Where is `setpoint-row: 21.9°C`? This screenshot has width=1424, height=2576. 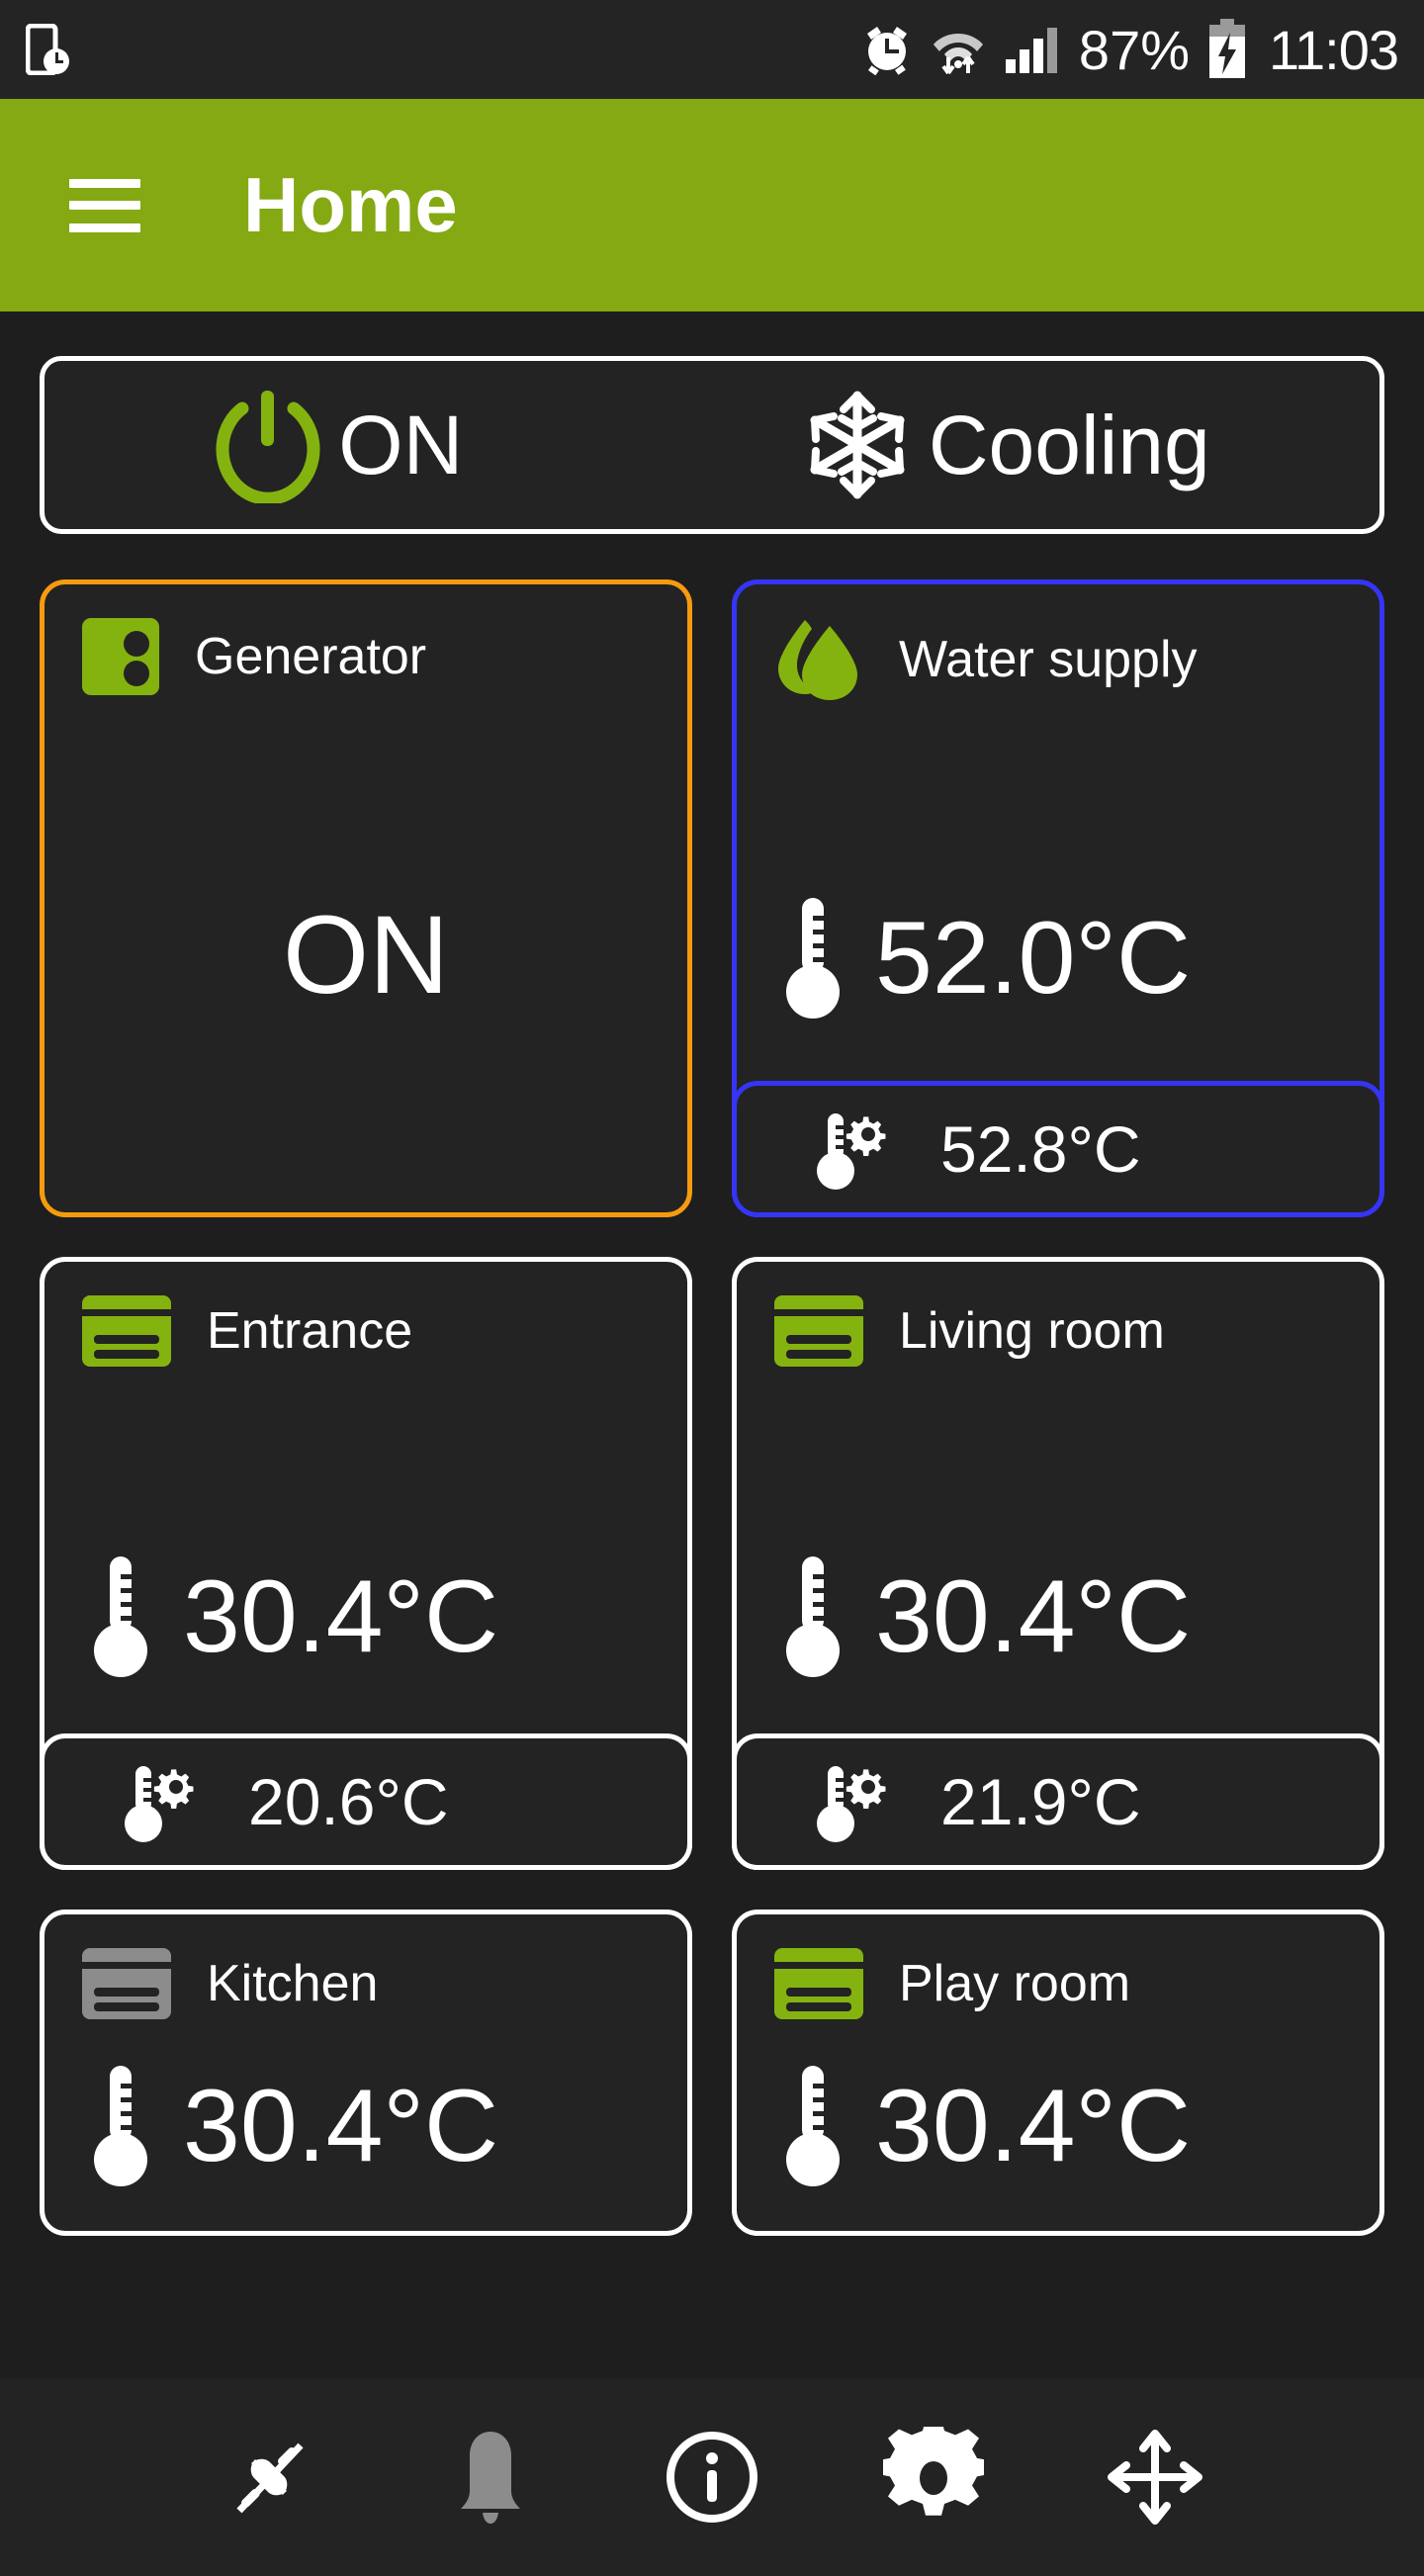
setpoint-row: 21.9°C is located at coordinates (1058, 1801).